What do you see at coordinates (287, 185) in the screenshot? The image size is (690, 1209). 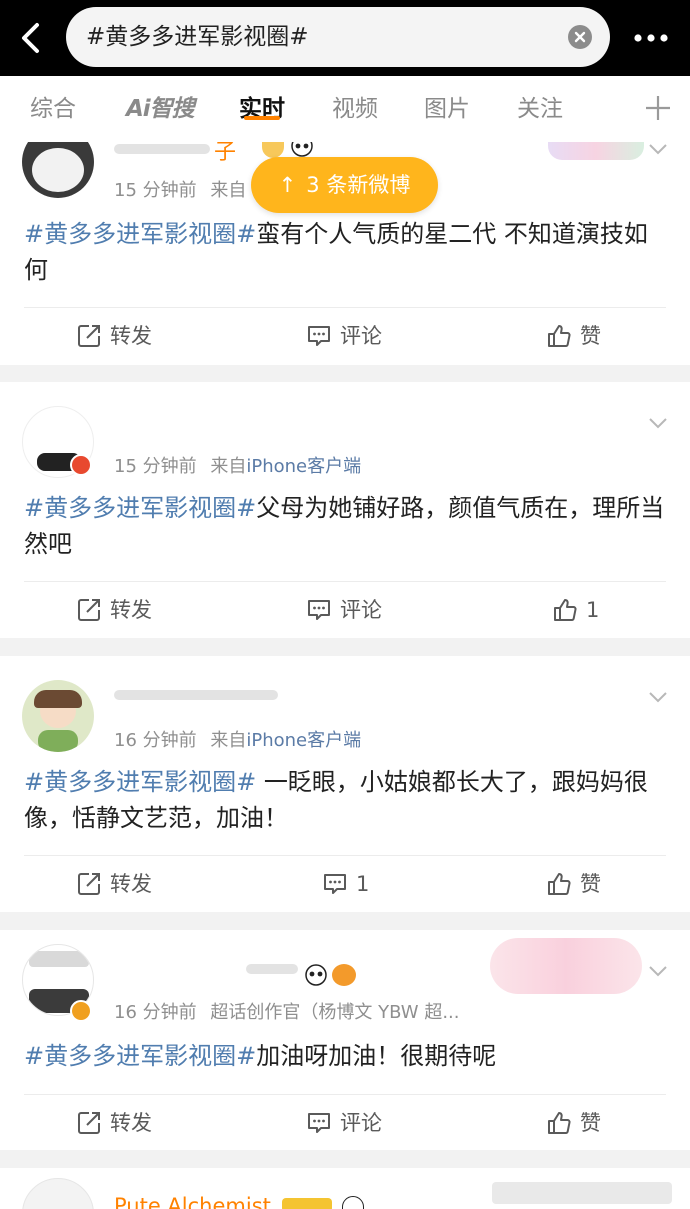 I see `arrow-up-icon: ↑` at bounding box center [287, 185].